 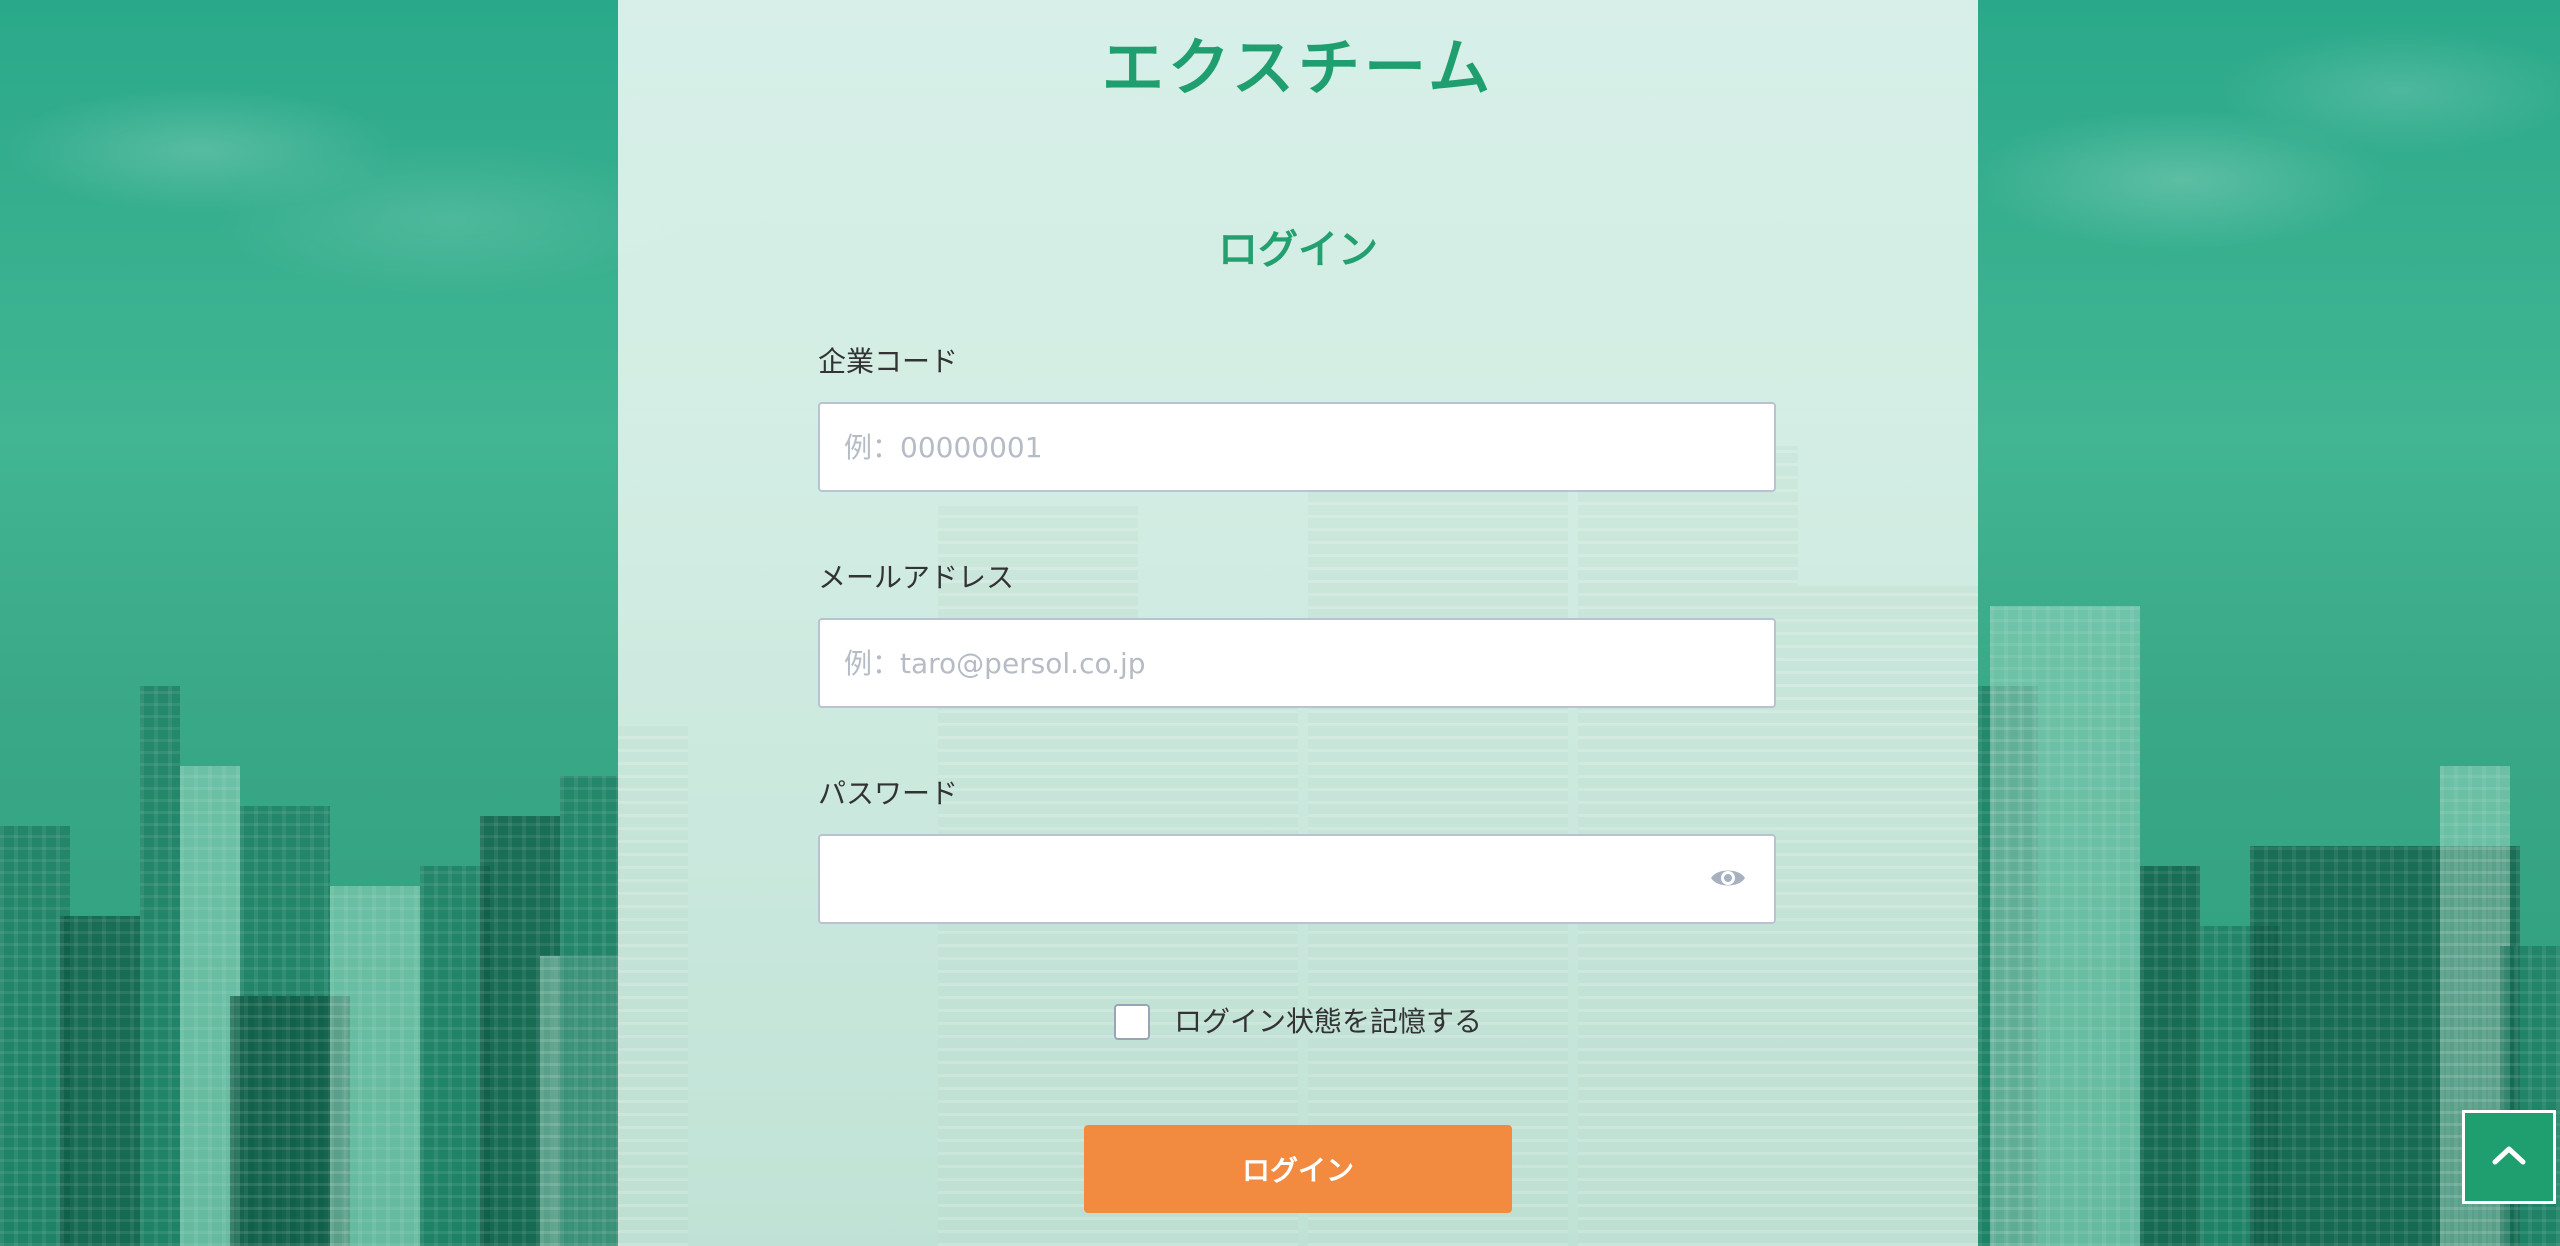 What do you see at coordinates (1131, 1022) in the screenshot?
I see `remember-me-checkbox` at bounding box center [1131, 1022].